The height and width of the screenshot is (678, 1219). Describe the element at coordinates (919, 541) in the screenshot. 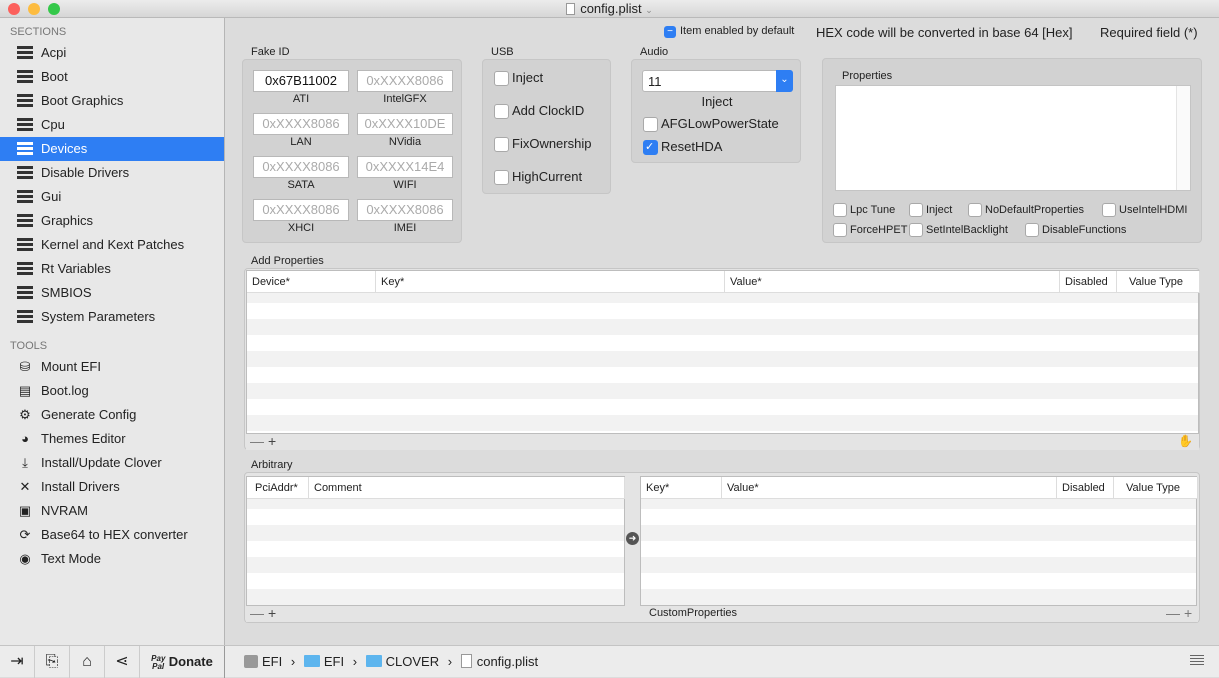

I see `arbitrary-custom-table: Key* Value* Disabled Value Type` at that location.